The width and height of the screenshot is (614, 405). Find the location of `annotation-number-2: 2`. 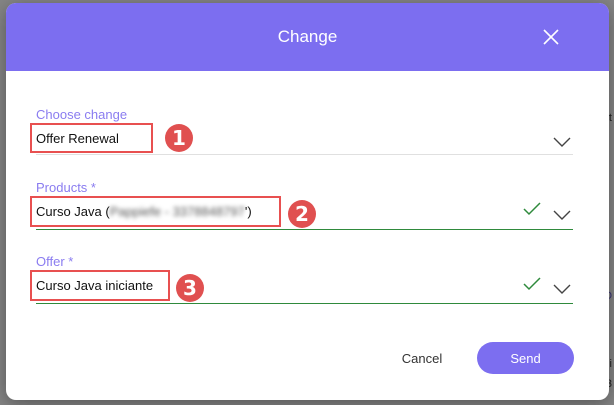

annotation-number-2: 2 is located at coordinates (302, 214).